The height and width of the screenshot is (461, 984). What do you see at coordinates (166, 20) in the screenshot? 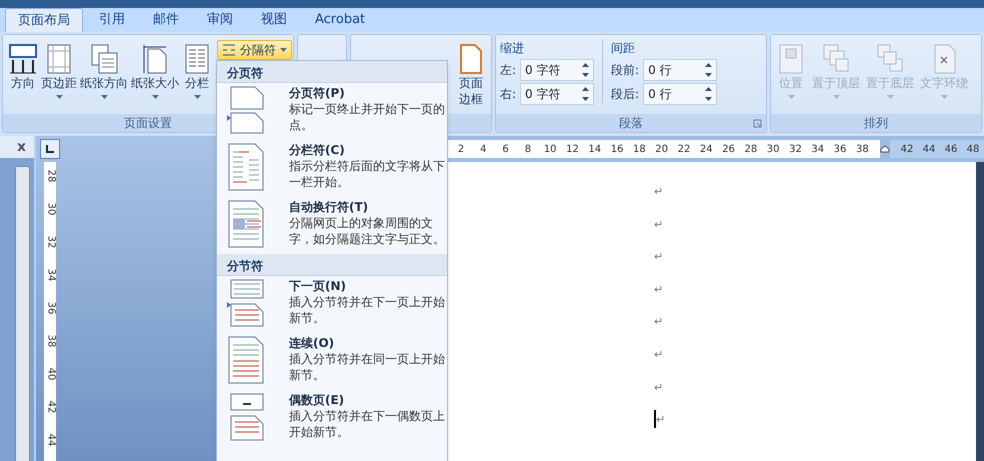
I see `ribbon-tab: 邮件` at bounding box center [166, 20].